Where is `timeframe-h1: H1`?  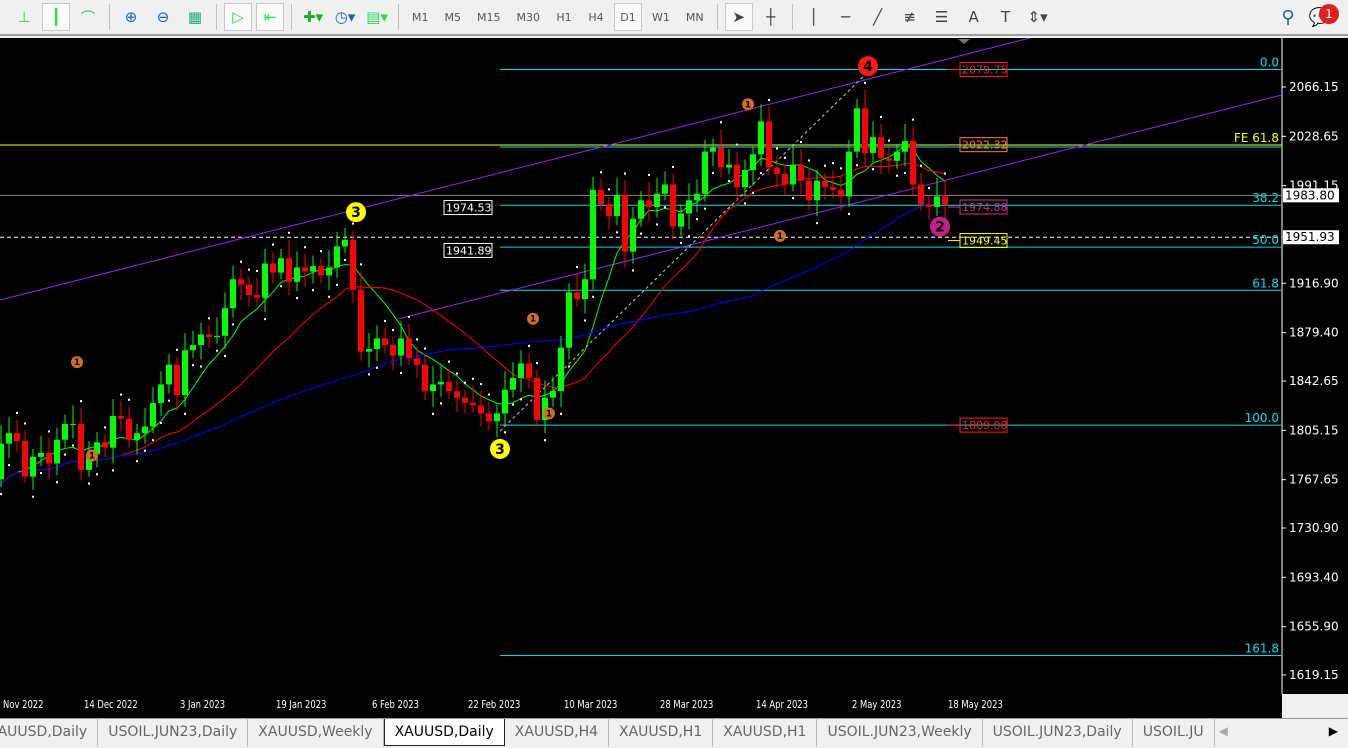
timeframe-h1: H1 is located at coordinates (564, 17).